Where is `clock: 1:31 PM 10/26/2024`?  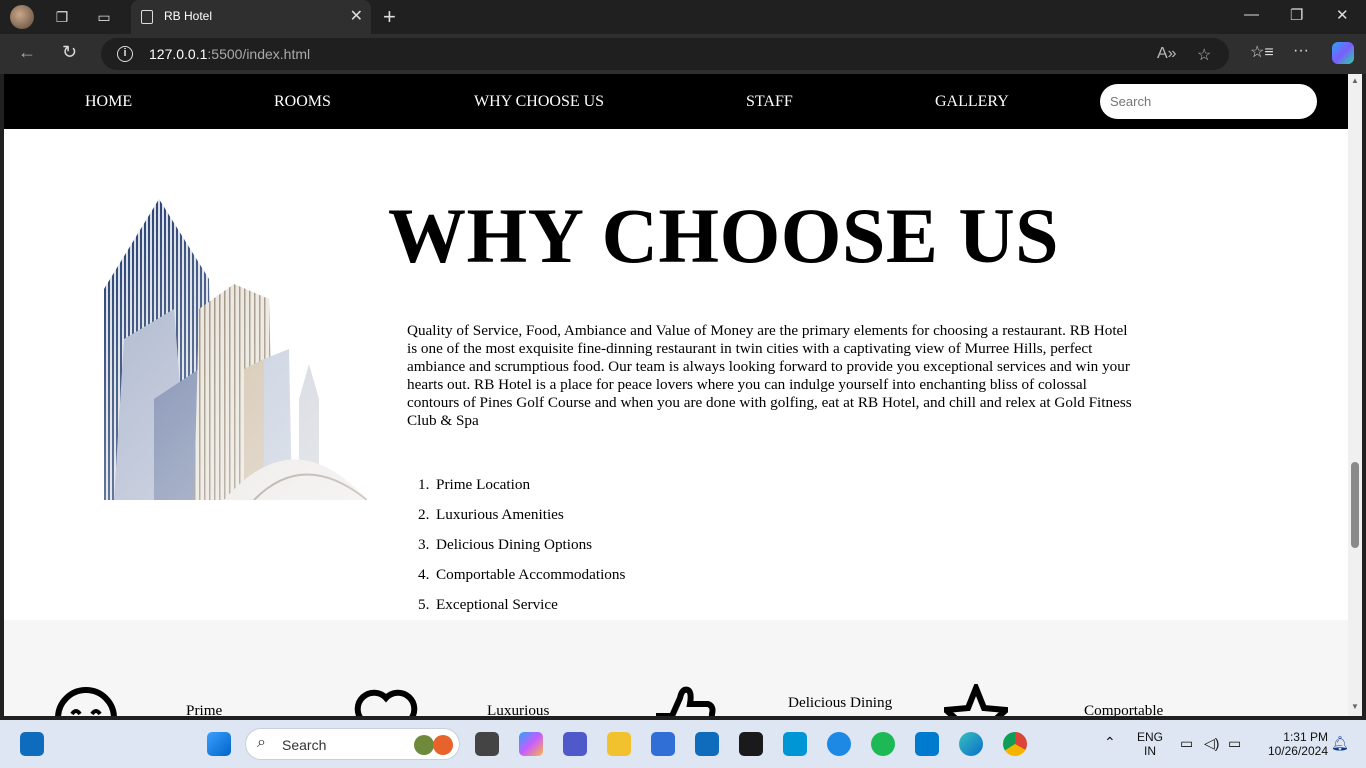 clock: 1:31 PM 10/26/2024 is located at coordinates (1293, 744).